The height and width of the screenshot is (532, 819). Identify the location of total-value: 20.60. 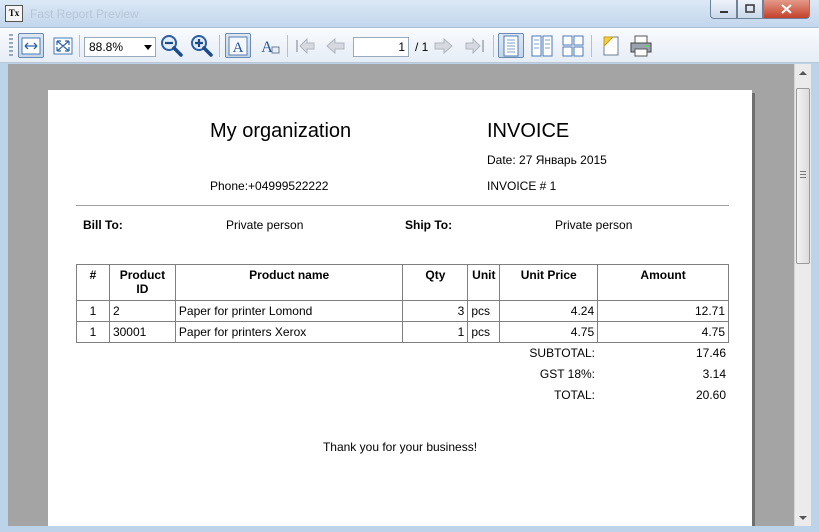
(710, 395).